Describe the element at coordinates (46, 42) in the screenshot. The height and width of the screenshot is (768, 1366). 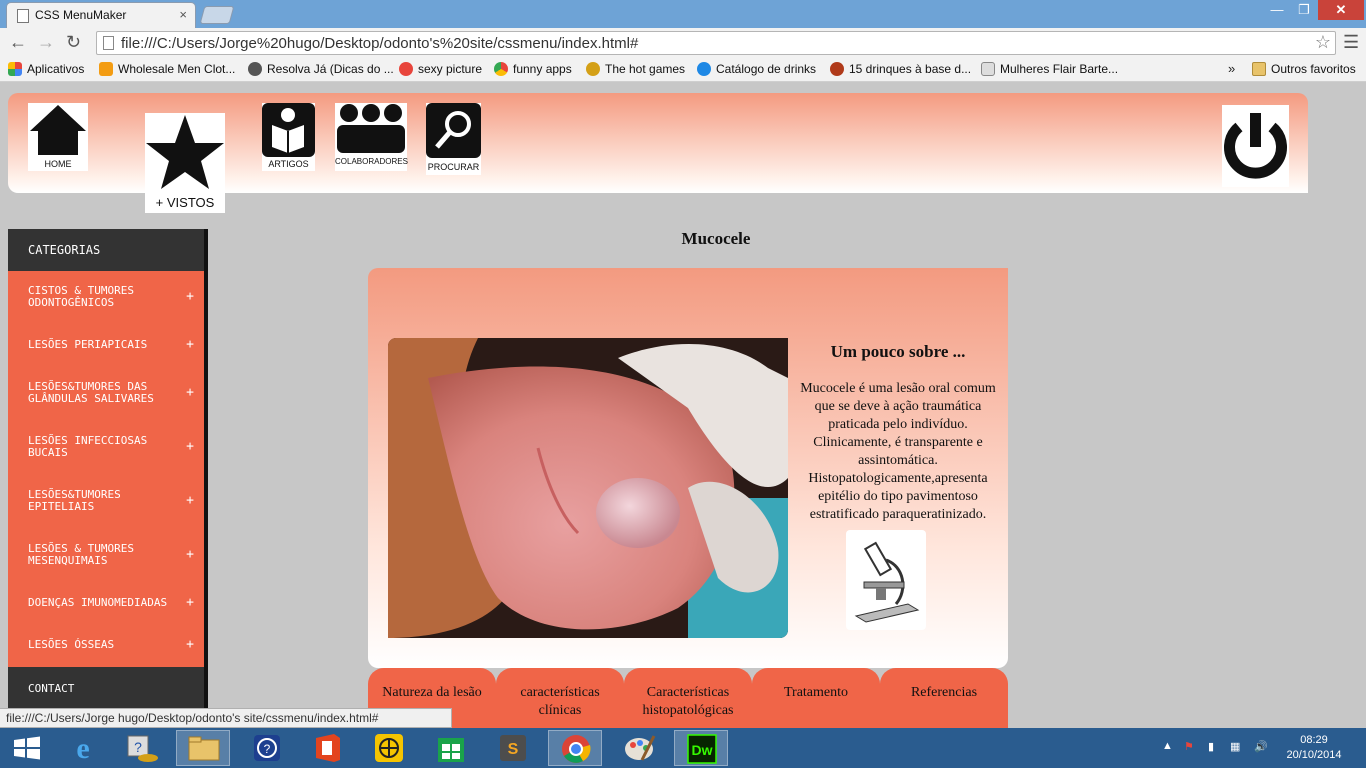
I see `forward-icon: →` at that location.